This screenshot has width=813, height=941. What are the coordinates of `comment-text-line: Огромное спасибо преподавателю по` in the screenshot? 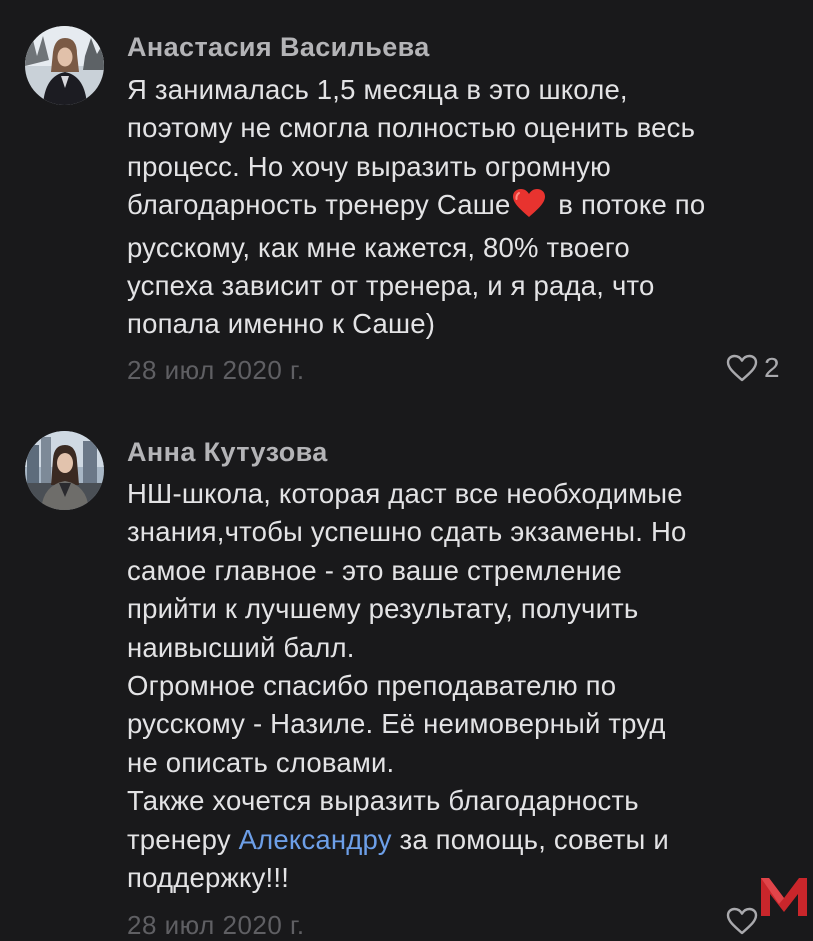 It's located at (372, 686).